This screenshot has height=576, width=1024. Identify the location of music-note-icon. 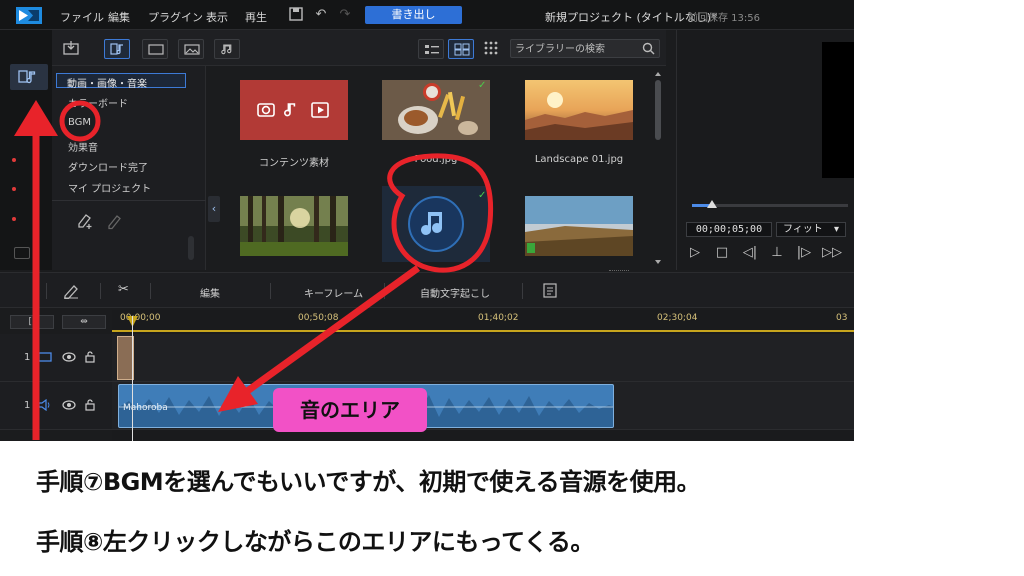
(436, 224).